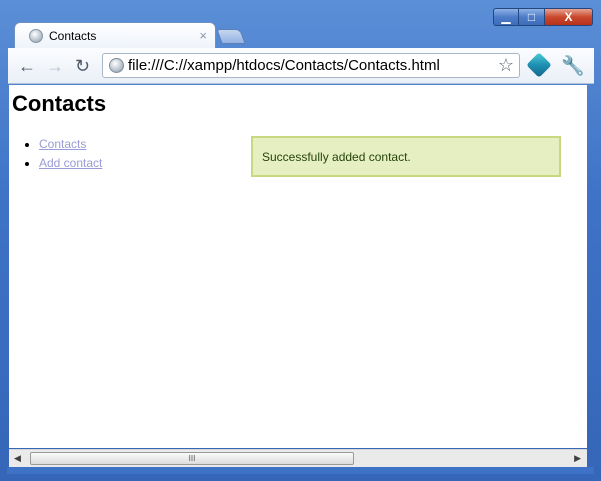 The width and height of the screenshot is (601, 481). I want to click on maximize-button: □, so click(532, 17).